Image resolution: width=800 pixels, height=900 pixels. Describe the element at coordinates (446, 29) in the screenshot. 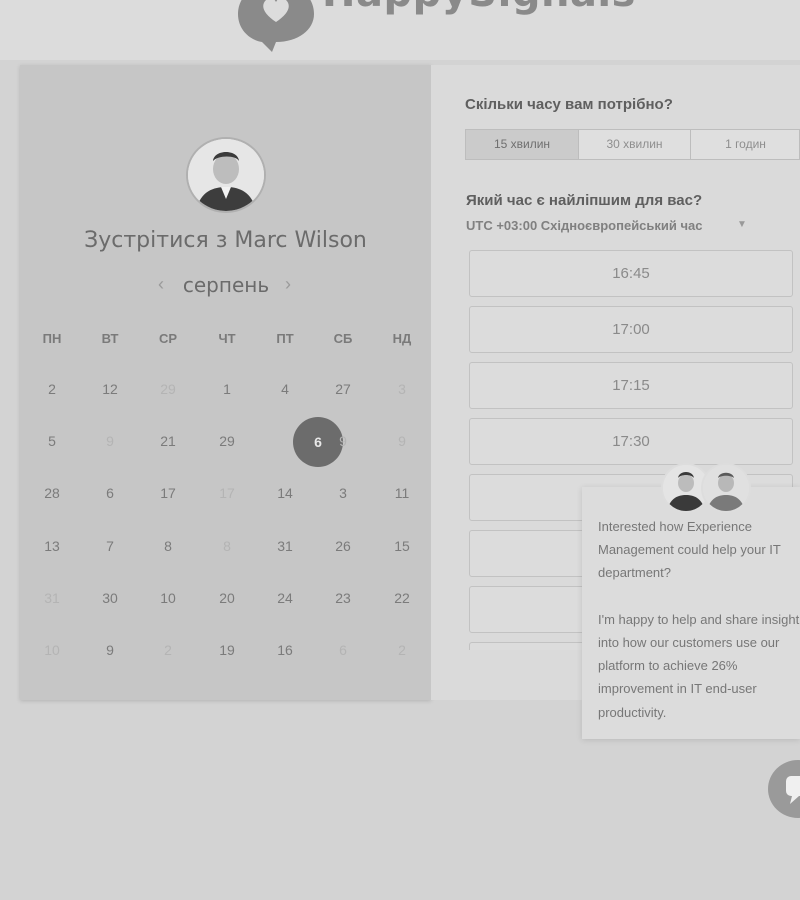

I see `happysignals-logo: HappySignals` at that location.